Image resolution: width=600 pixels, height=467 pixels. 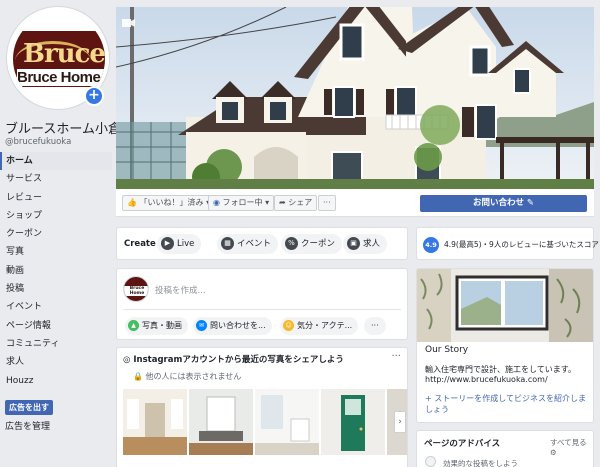 I want to click on photo-bathroom, so click(x=287, y=422).